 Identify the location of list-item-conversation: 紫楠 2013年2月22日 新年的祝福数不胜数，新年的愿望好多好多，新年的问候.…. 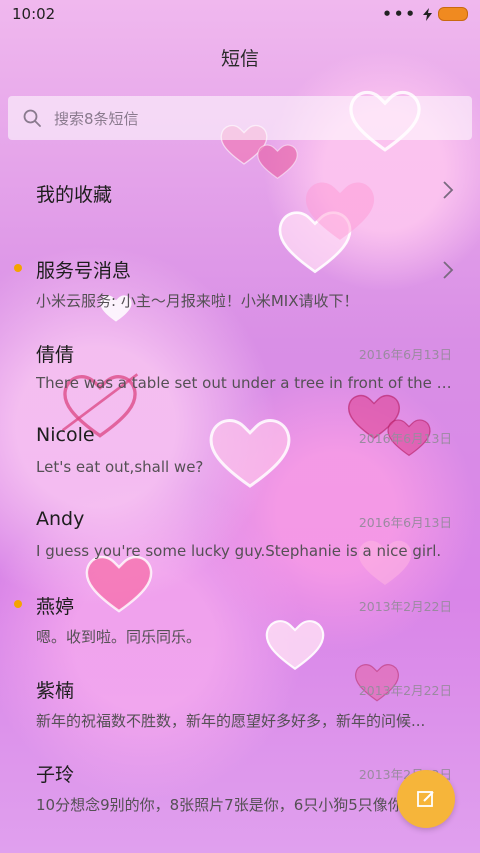
(240, 696).